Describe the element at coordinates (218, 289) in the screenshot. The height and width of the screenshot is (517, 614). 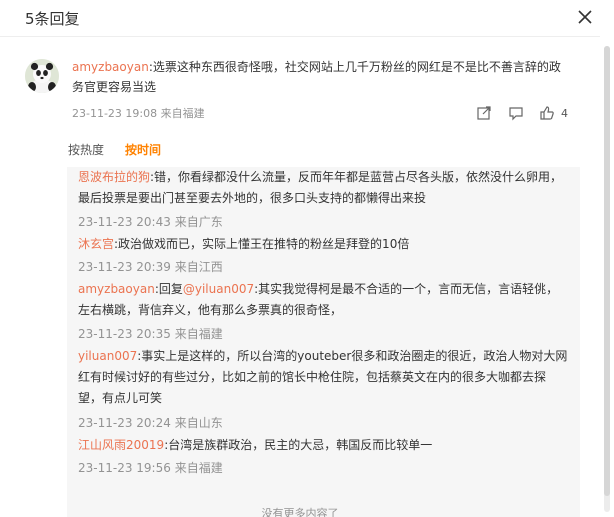
I see `reply-mention: @yiluan007` at that location.